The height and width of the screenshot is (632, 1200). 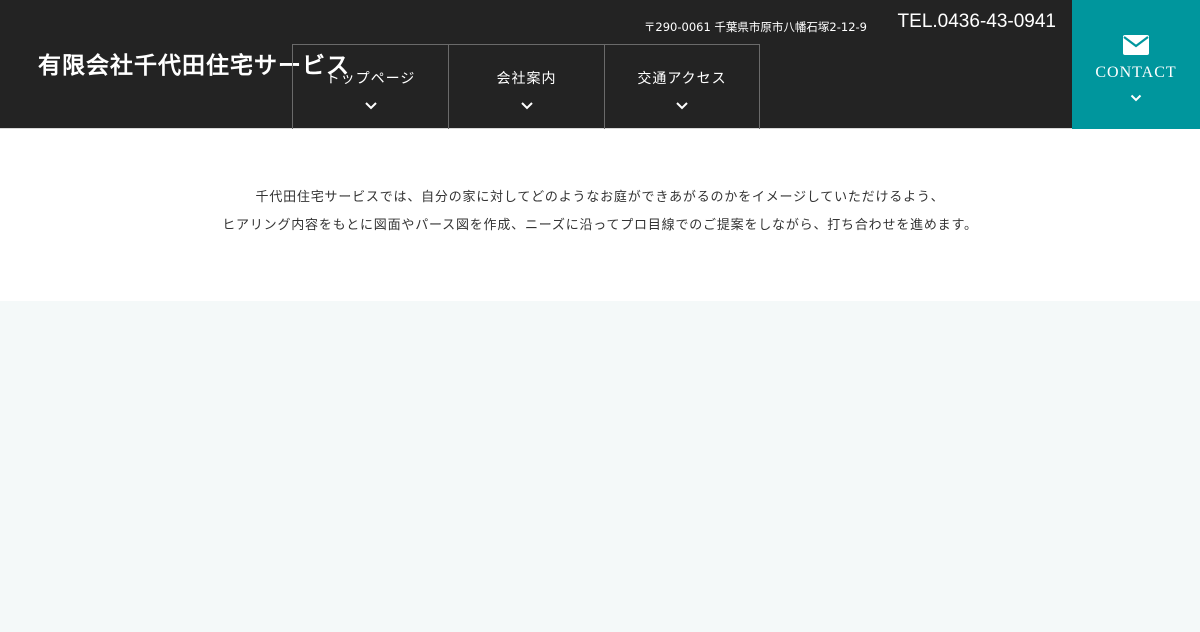 I want to click on nav-item-company: 会社案内, so click(x=526, y=87).